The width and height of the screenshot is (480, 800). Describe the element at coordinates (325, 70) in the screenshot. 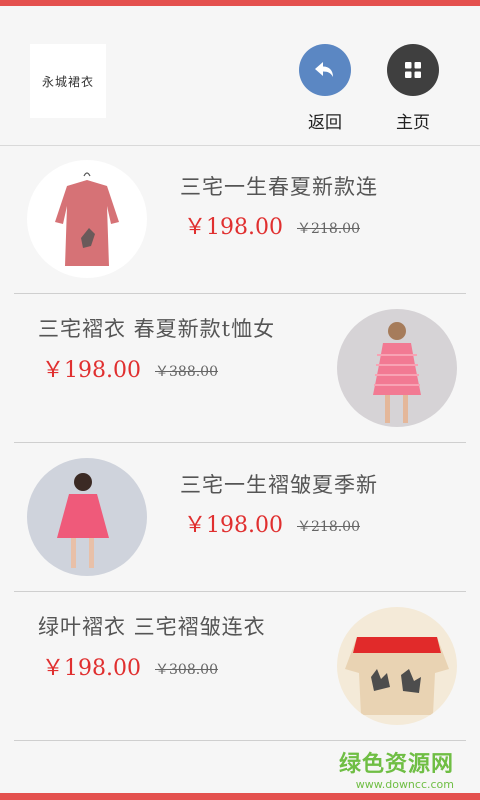

I see `undo-arrow-icon` at that location.